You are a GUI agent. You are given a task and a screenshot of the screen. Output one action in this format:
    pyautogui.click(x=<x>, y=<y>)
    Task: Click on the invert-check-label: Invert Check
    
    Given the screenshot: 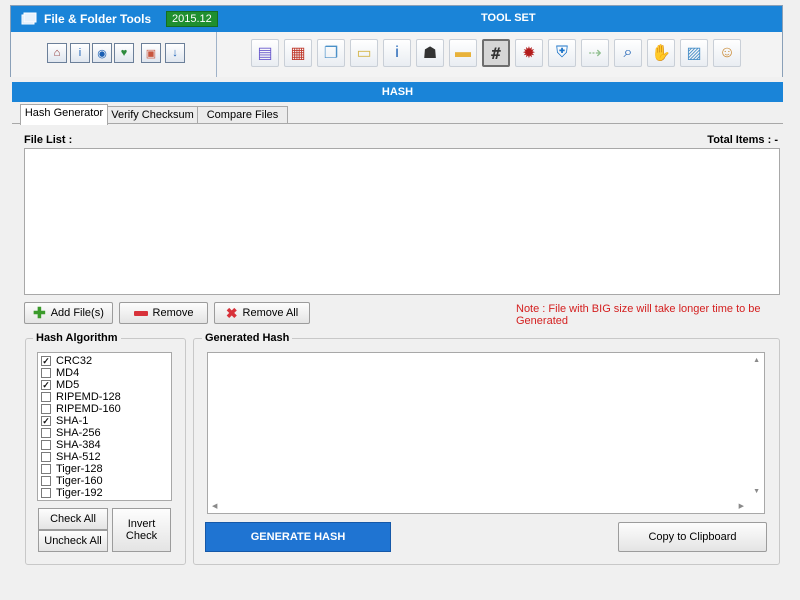 What is the action you would take?
    pyautogui.click(x=141, y=530)
    